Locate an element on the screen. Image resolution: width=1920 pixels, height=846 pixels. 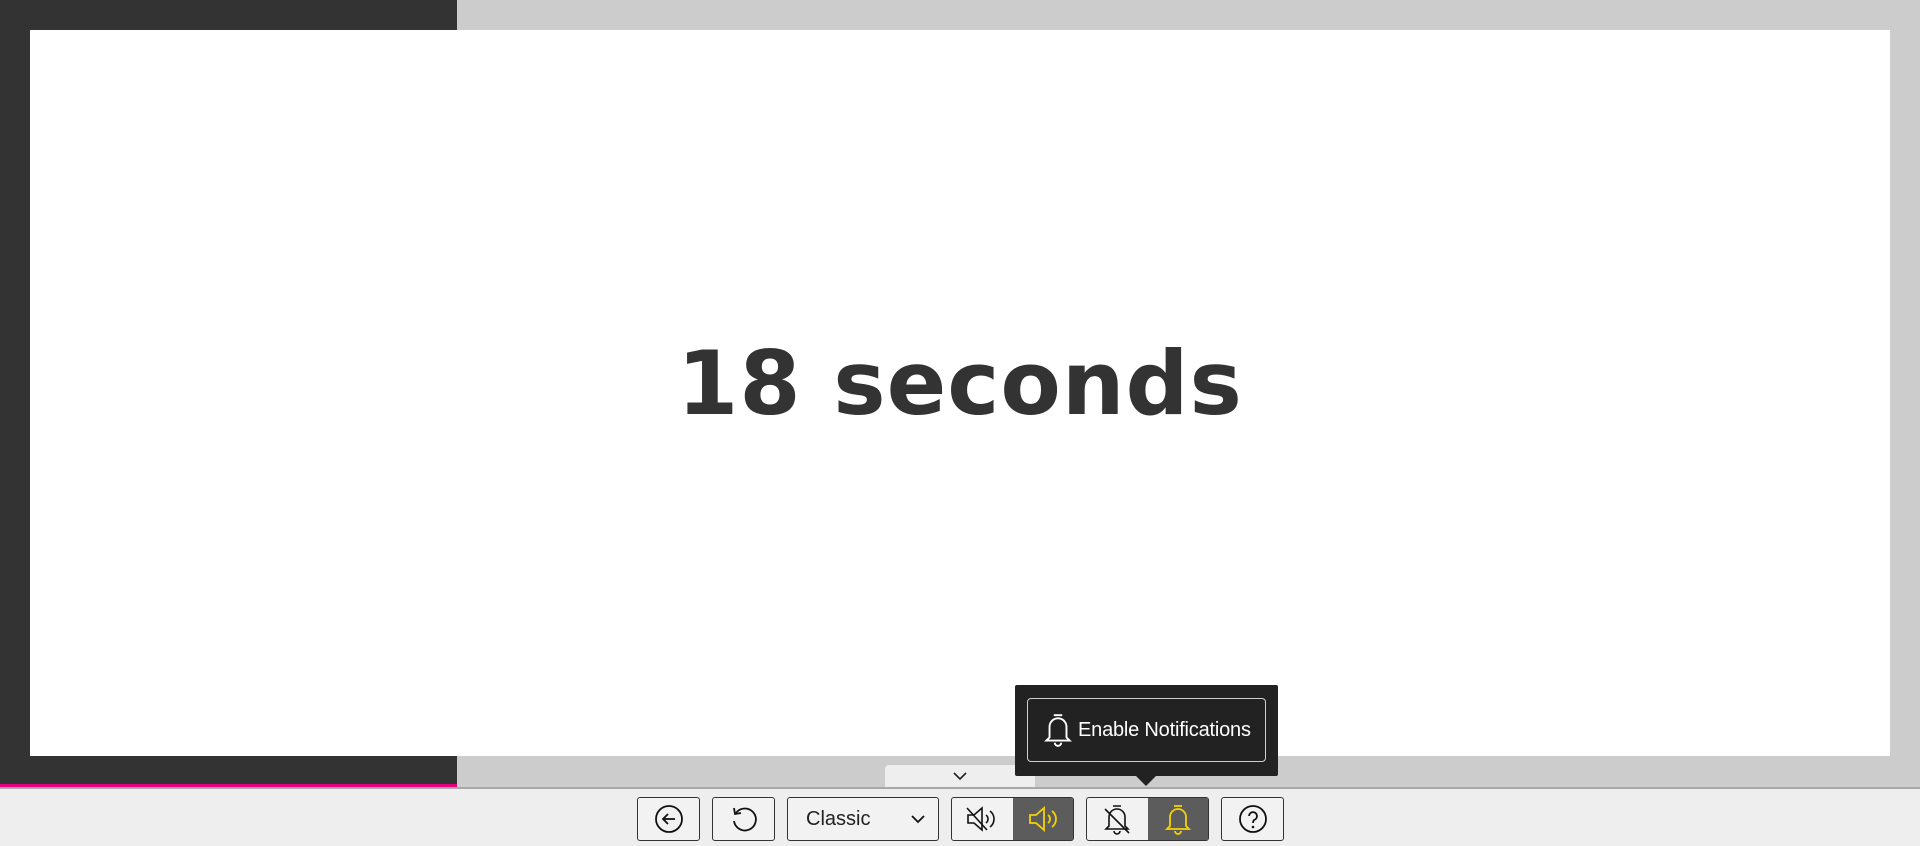
tooltip-content: Enable Notifications is located at coordinates (1146, 730).